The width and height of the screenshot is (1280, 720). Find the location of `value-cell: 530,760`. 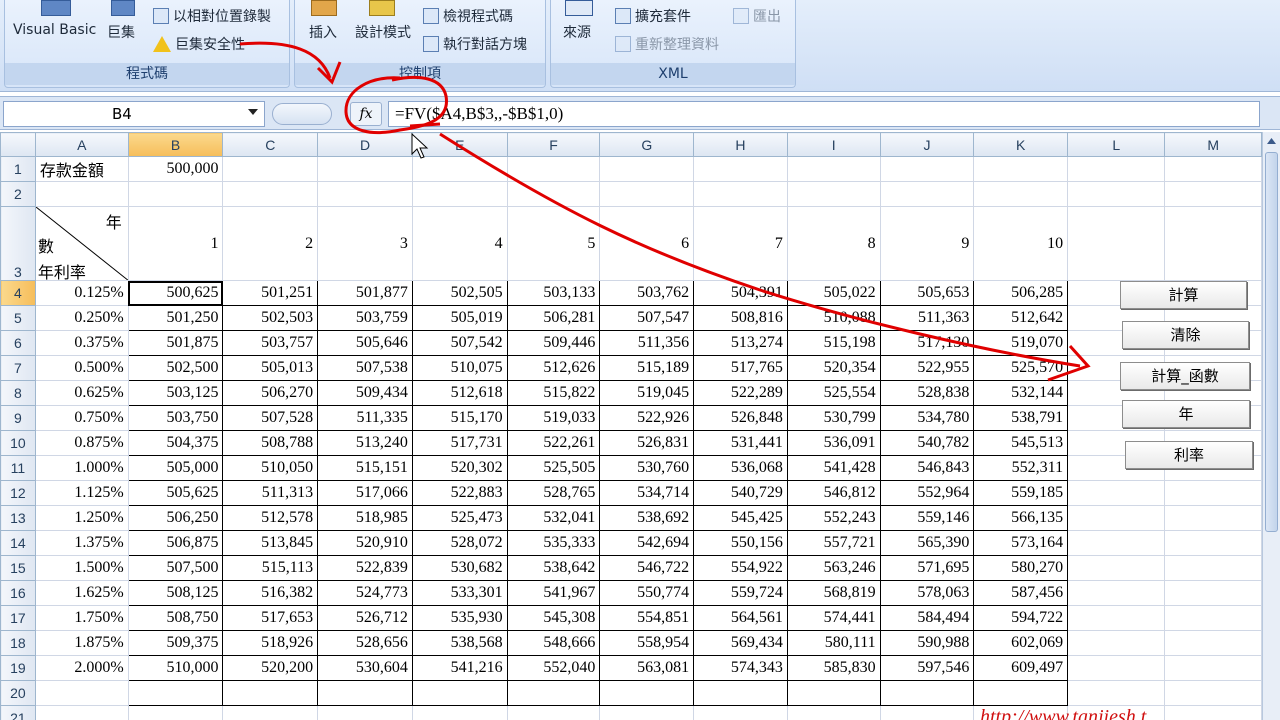

value-cell: 530,760 is located at coordinates (647, 468).